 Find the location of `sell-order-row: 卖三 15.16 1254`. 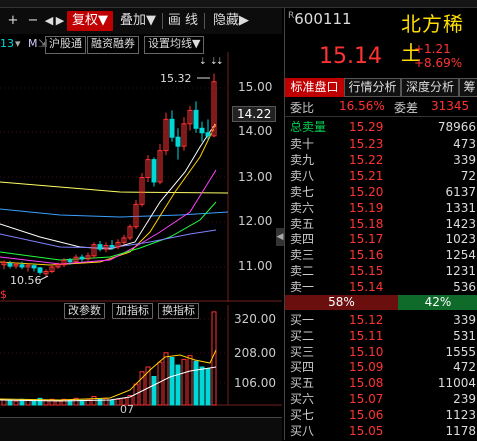

sell-order-row: 卖三 15.16 1254 is located at coordinates (381, 255).